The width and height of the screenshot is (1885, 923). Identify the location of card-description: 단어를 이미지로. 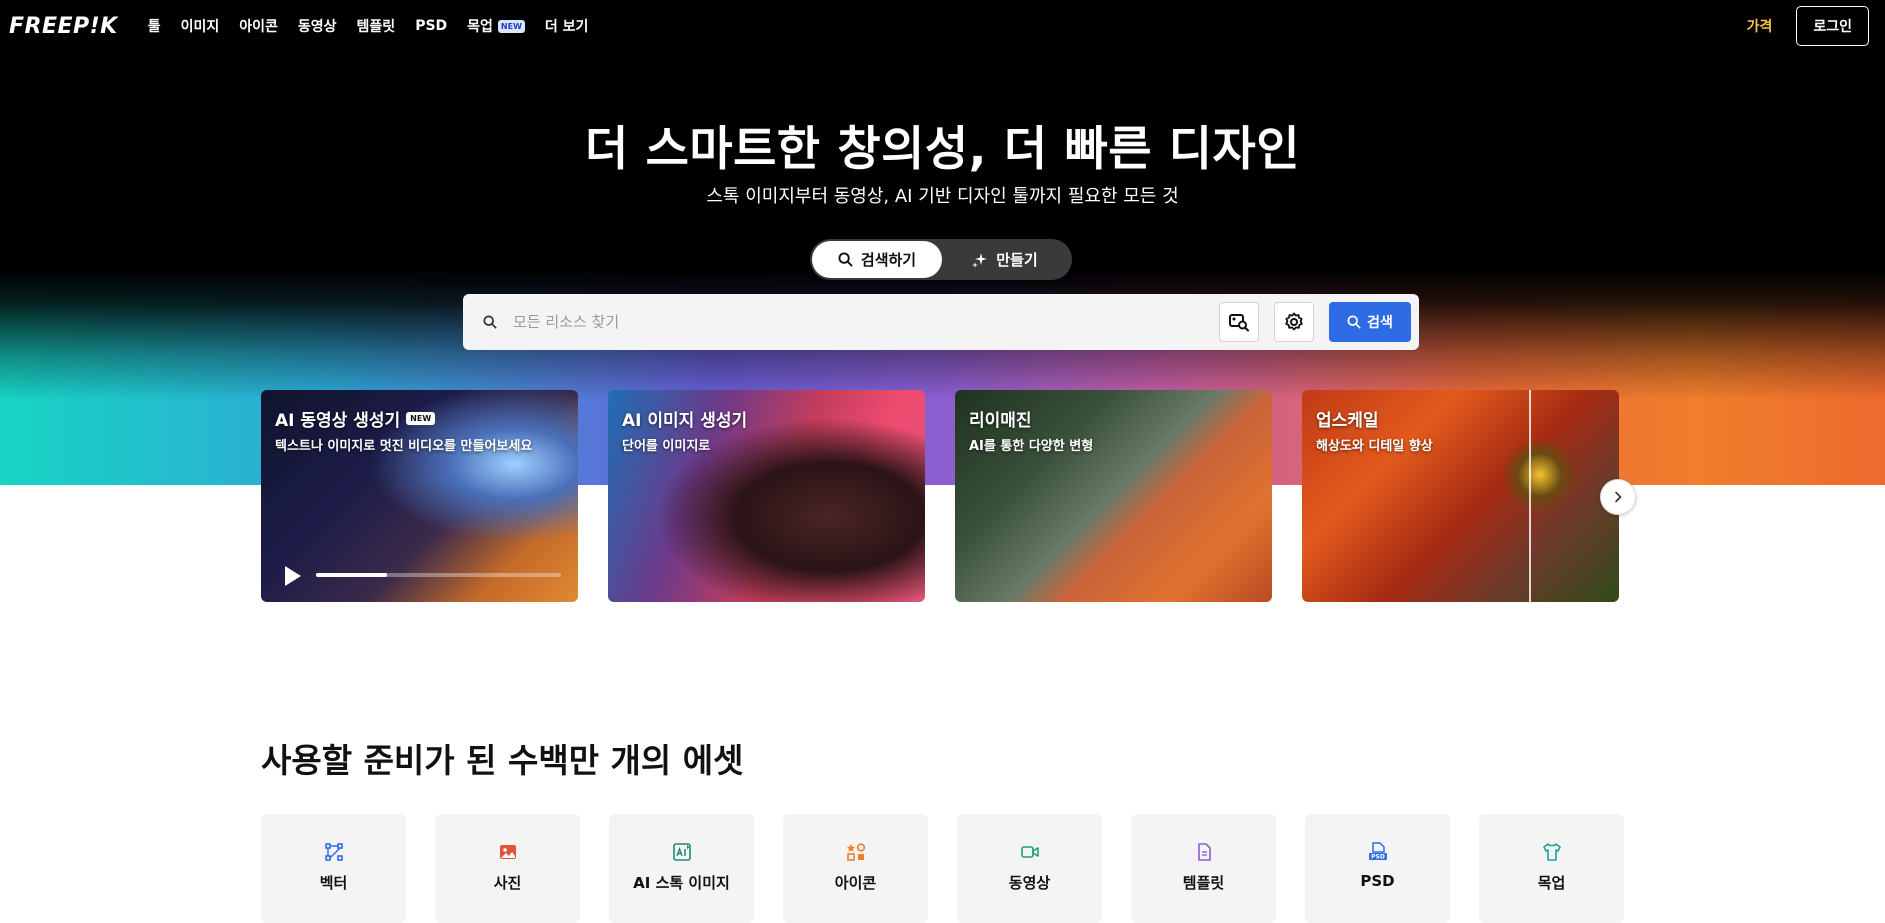
(666, 446).